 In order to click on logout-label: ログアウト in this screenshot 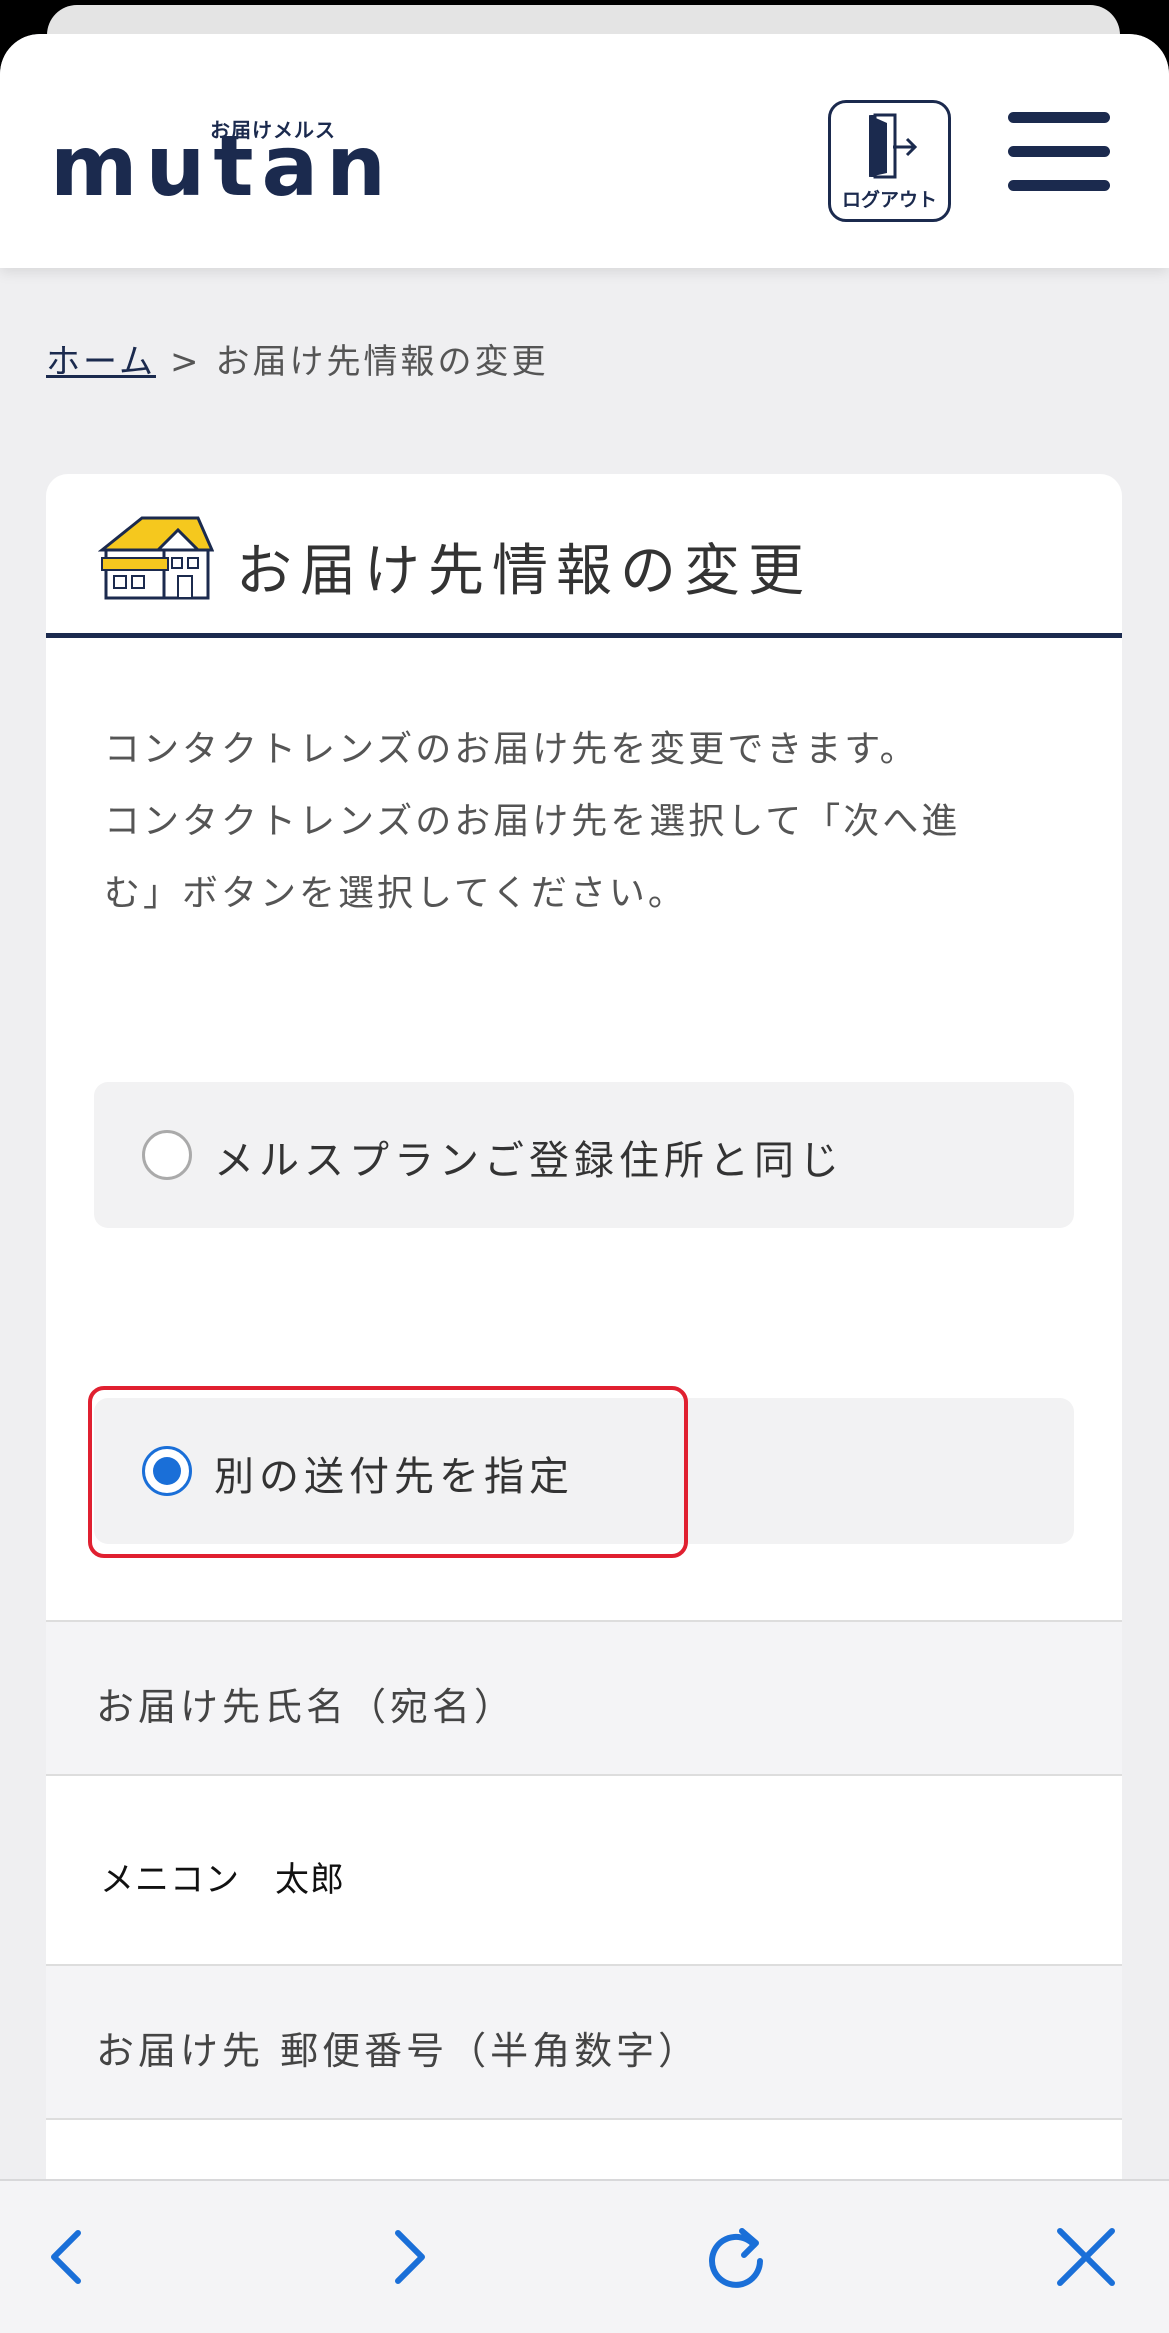, I will do `click(889, 200)`.